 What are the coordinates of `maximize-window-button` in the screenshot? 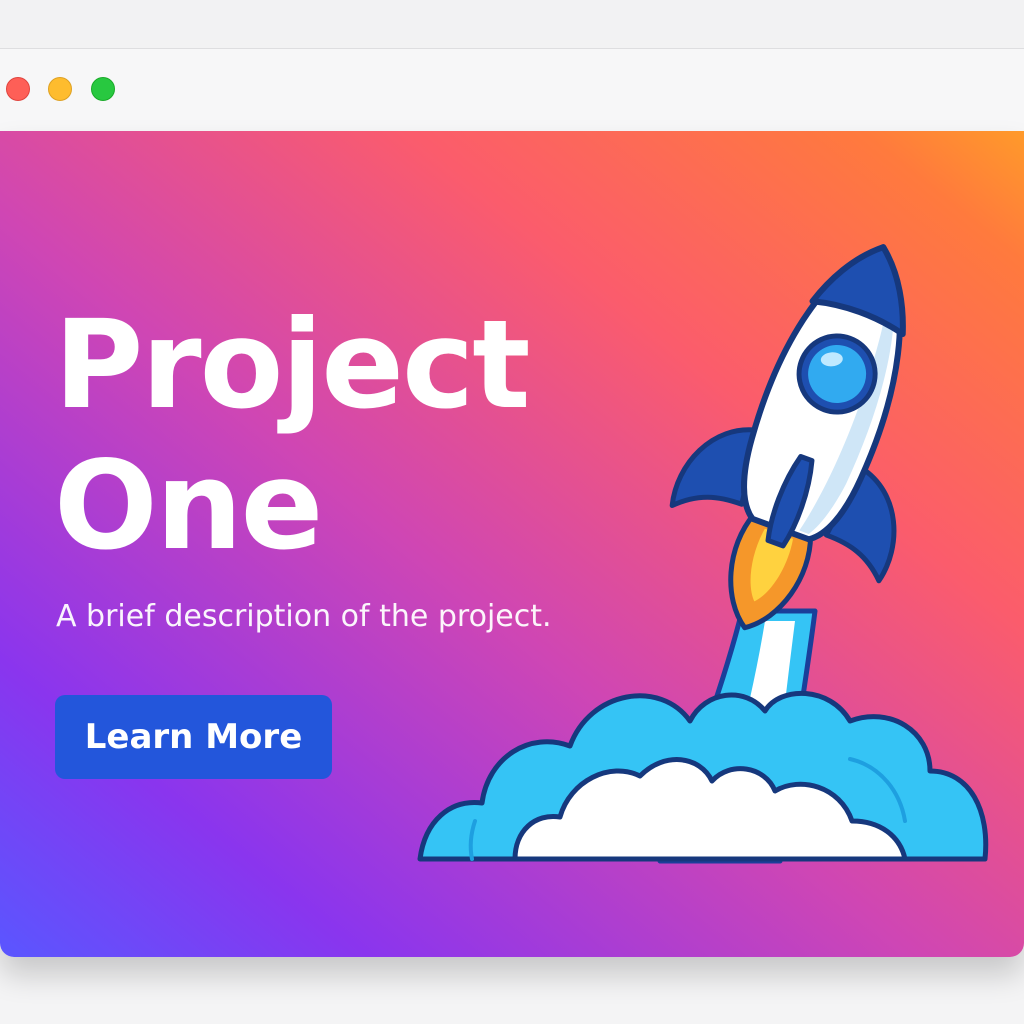 It's located at (103, 89).